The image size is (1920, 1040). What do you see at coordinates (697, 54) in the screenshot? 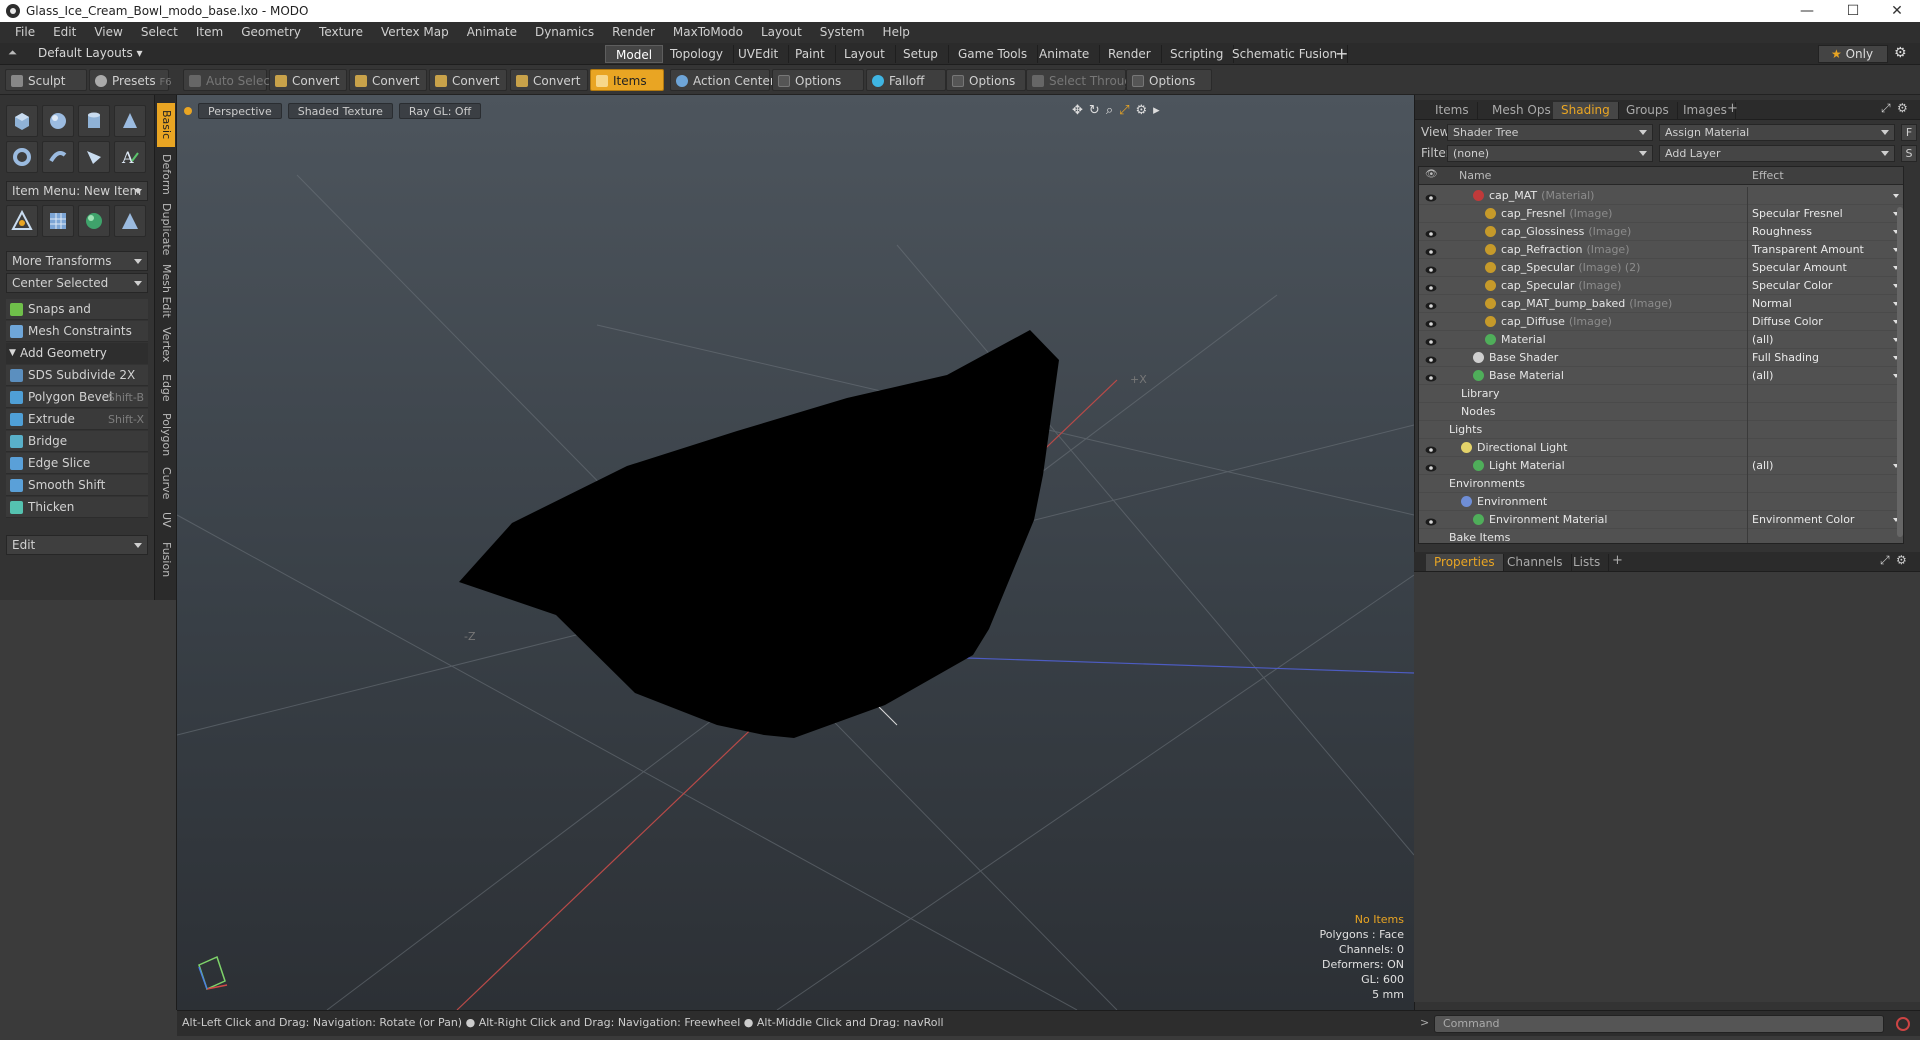
I see `tab-topology: Topology` at bounding box center [697, 54].